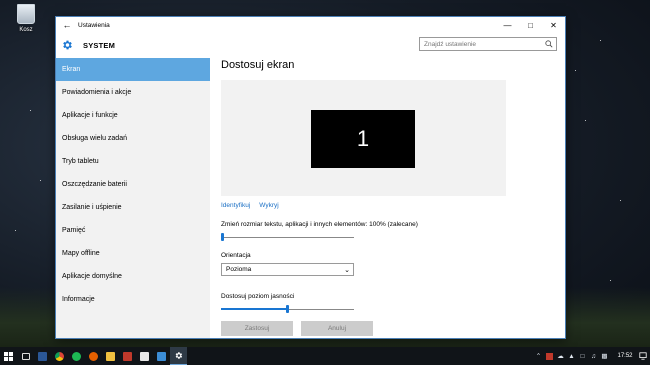 Image resolution: width=650 pixels, height=365 pixels. What do you see at coordinates (26, 30) in the screenshot?
I see `recycle-bin-label: Kosz` at bounding box center [26, 30].